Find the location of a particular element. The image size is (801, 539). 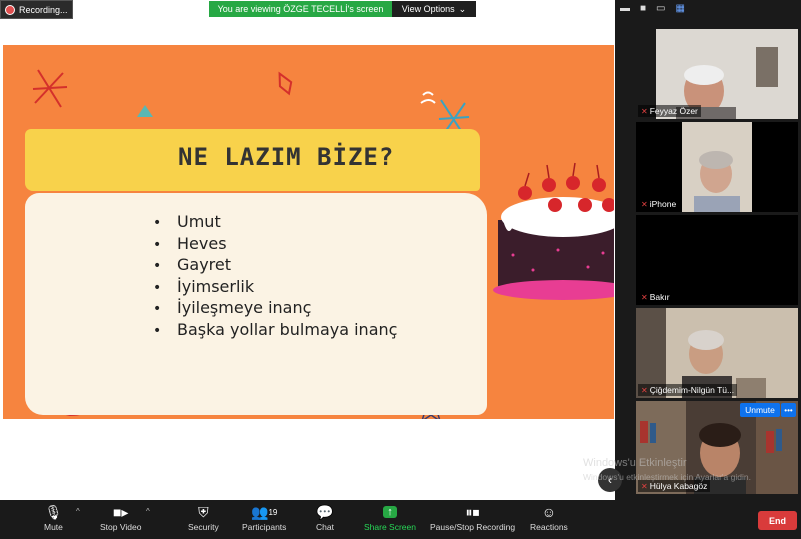

stop-video-button: ■▸ Stop Video is located at coordinates (120, 517).